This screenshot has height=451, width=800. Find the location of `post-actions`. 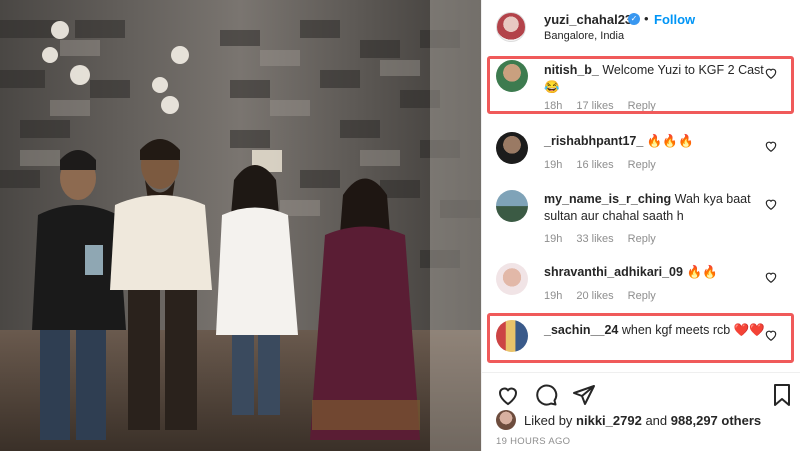

post-actions is located at coordinates (641, 392).